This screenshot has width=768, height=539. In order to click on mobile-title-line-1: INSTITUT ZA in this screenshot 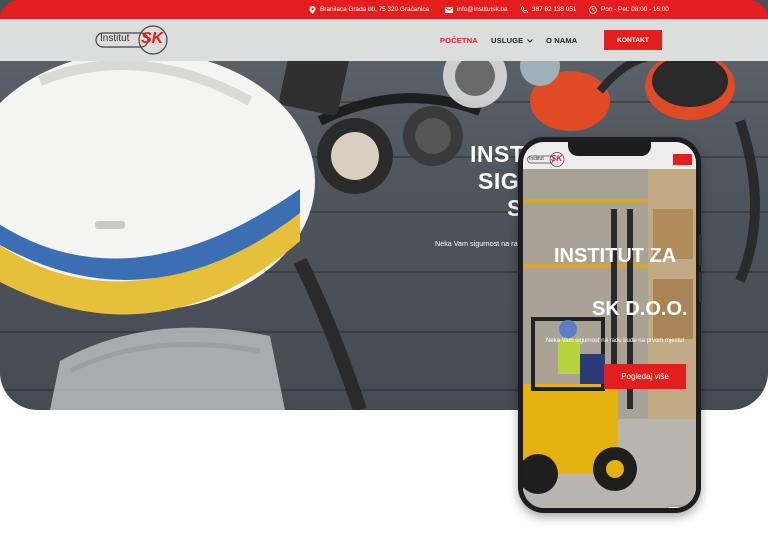, I will do `click(615, 256)`.